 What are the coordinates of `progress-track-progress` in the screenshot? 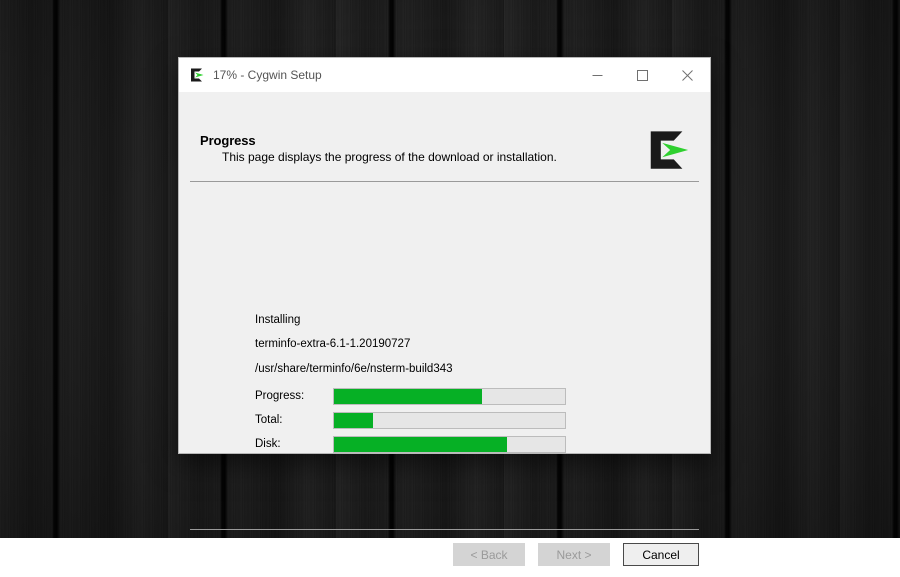 It's located at (449, 396).